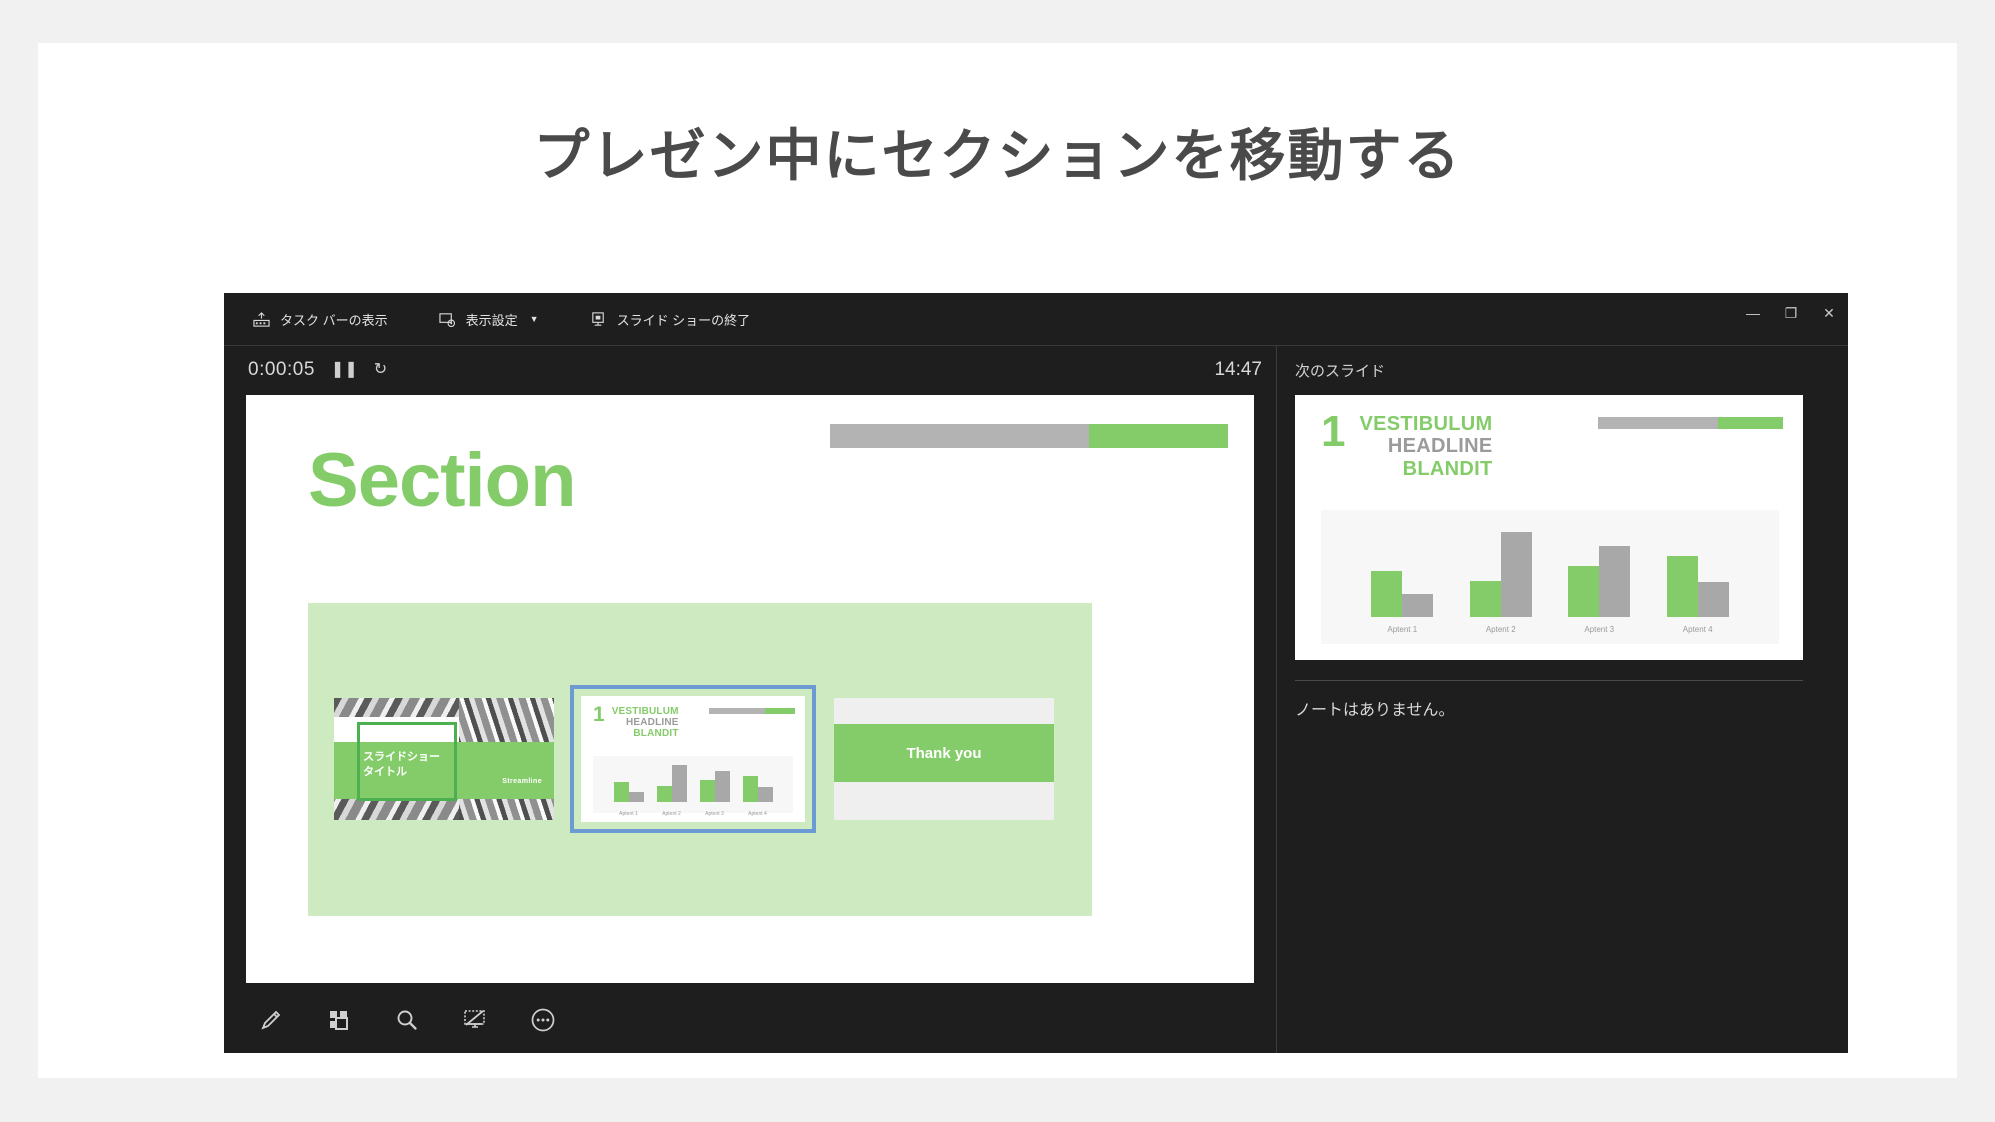 The image size is (1995, 1122). What do you see at coordinates (281, 369) in the screenshot?
I see `elapsed-timer: 0:00:05` at bounding box center [281, 369].